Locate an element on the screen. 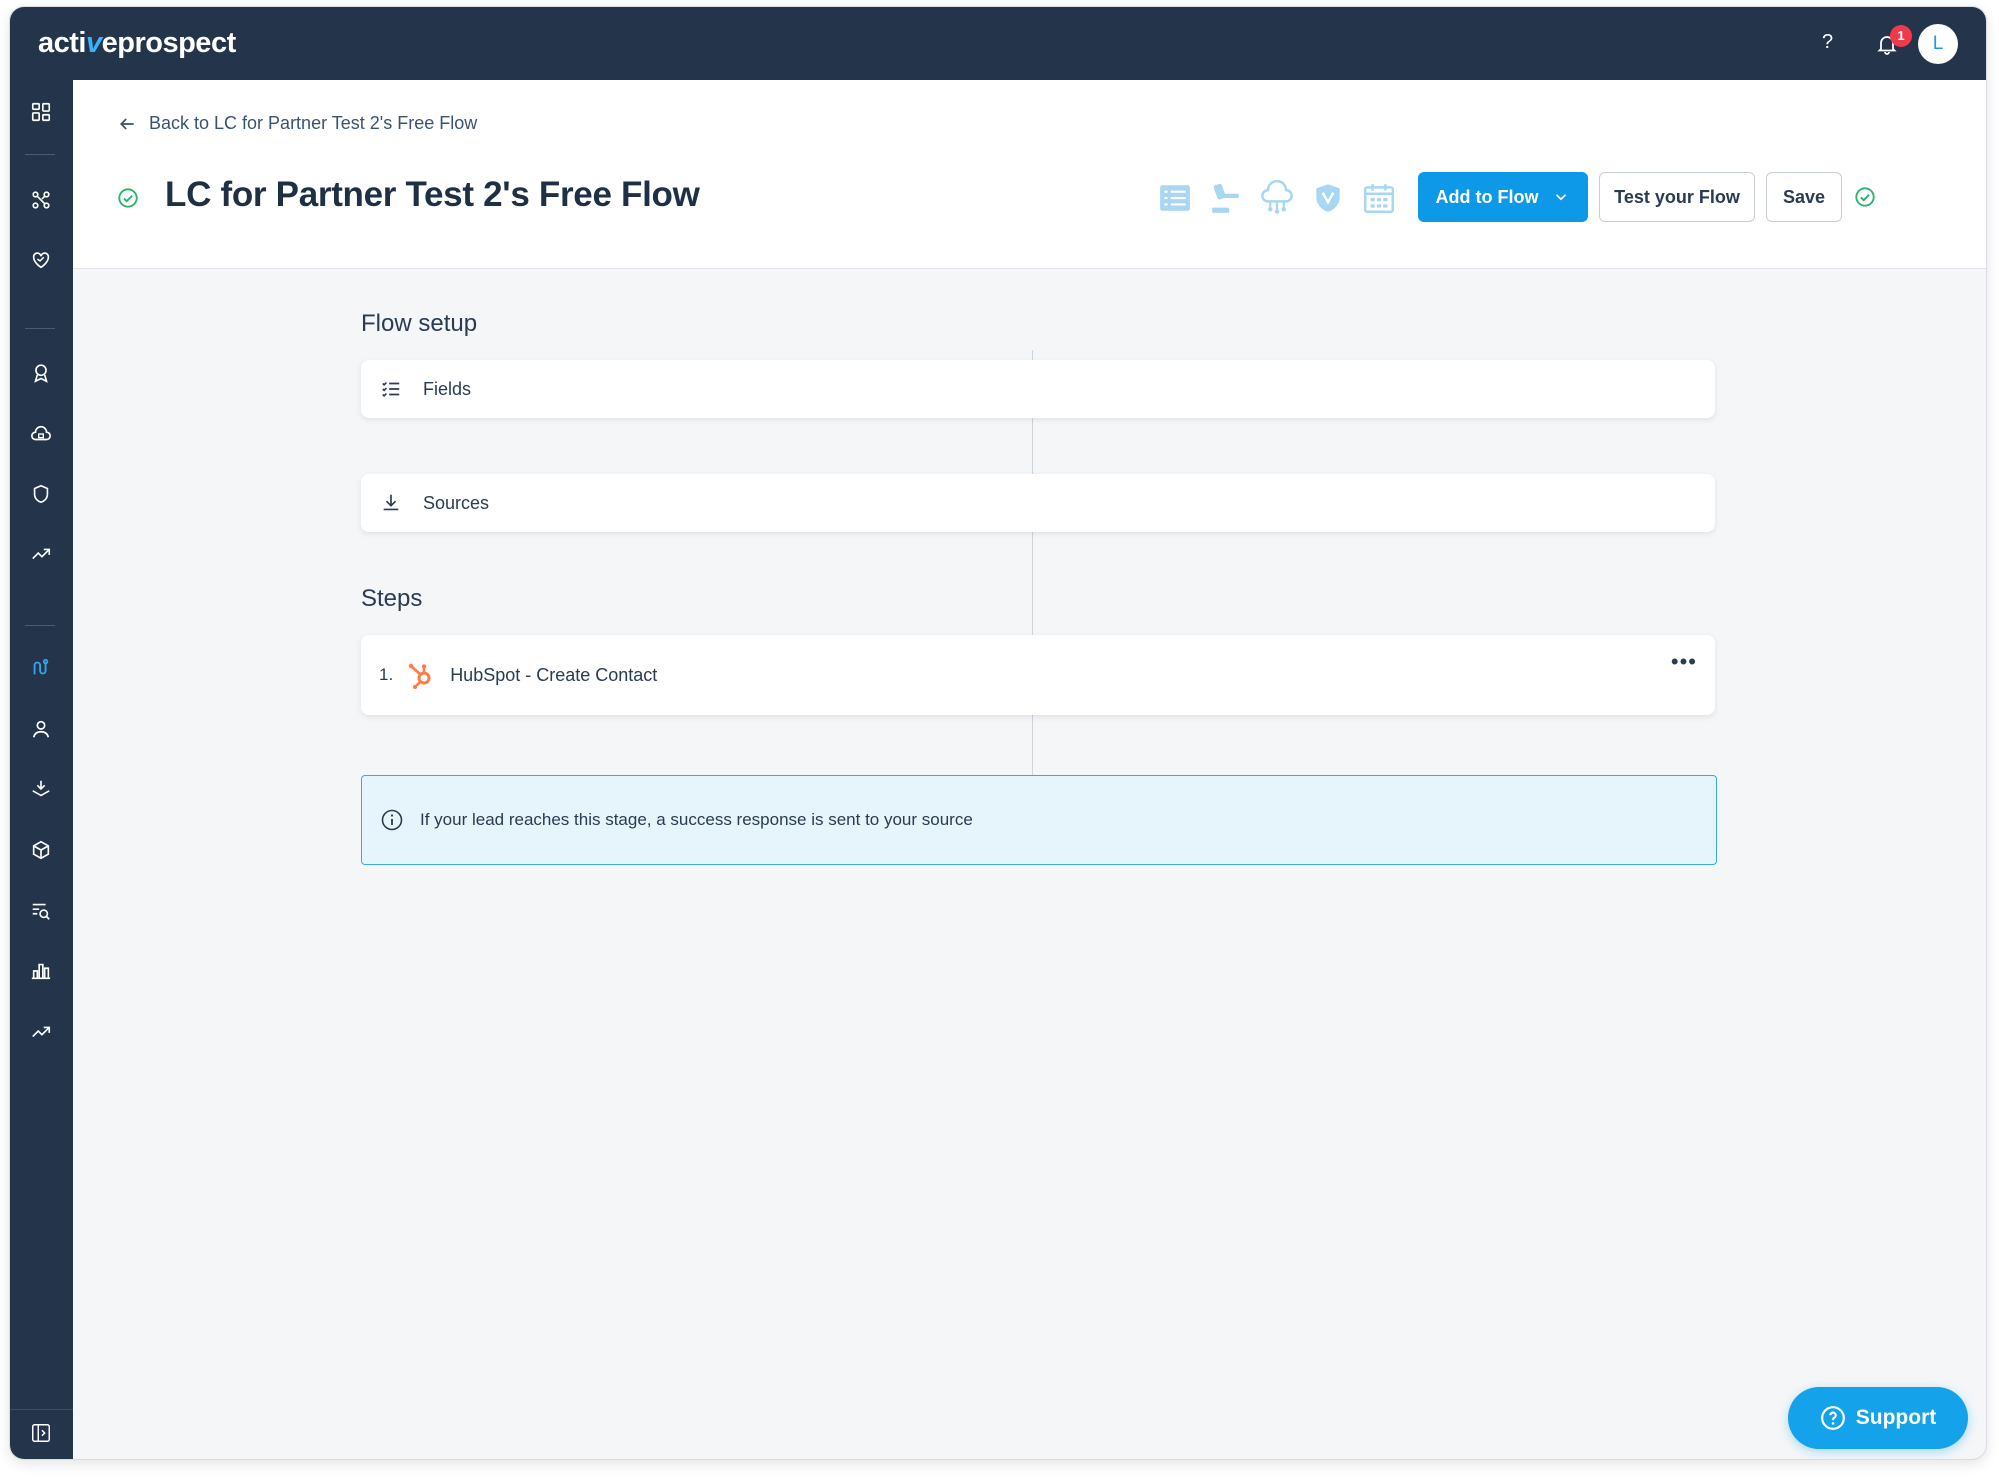 This screenshot has height=1478, width=1999. flow-builder-icon is located at coordinates (41, 668).